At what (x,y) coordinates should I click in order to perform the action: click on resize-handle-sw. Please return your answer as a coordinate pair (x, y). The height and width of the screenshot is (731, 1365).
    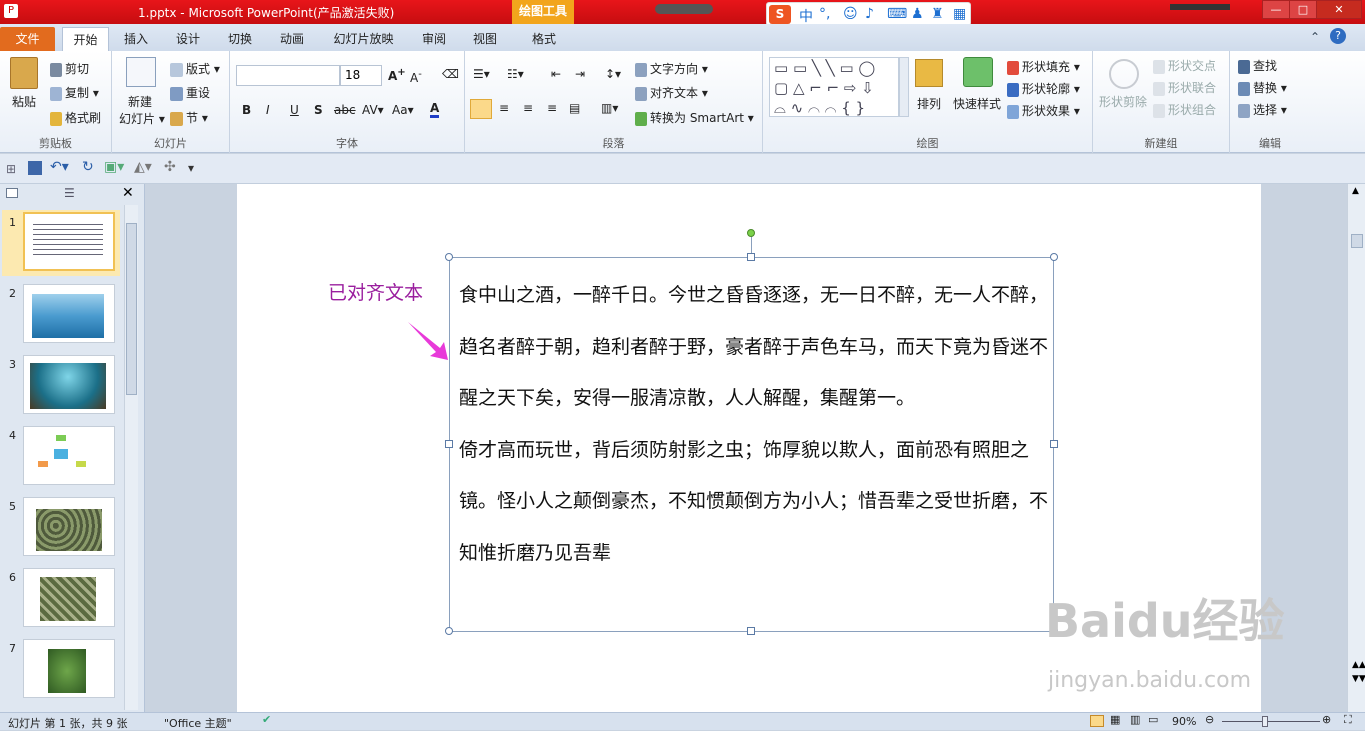
    Looking at the image, I should click on (449, 631).